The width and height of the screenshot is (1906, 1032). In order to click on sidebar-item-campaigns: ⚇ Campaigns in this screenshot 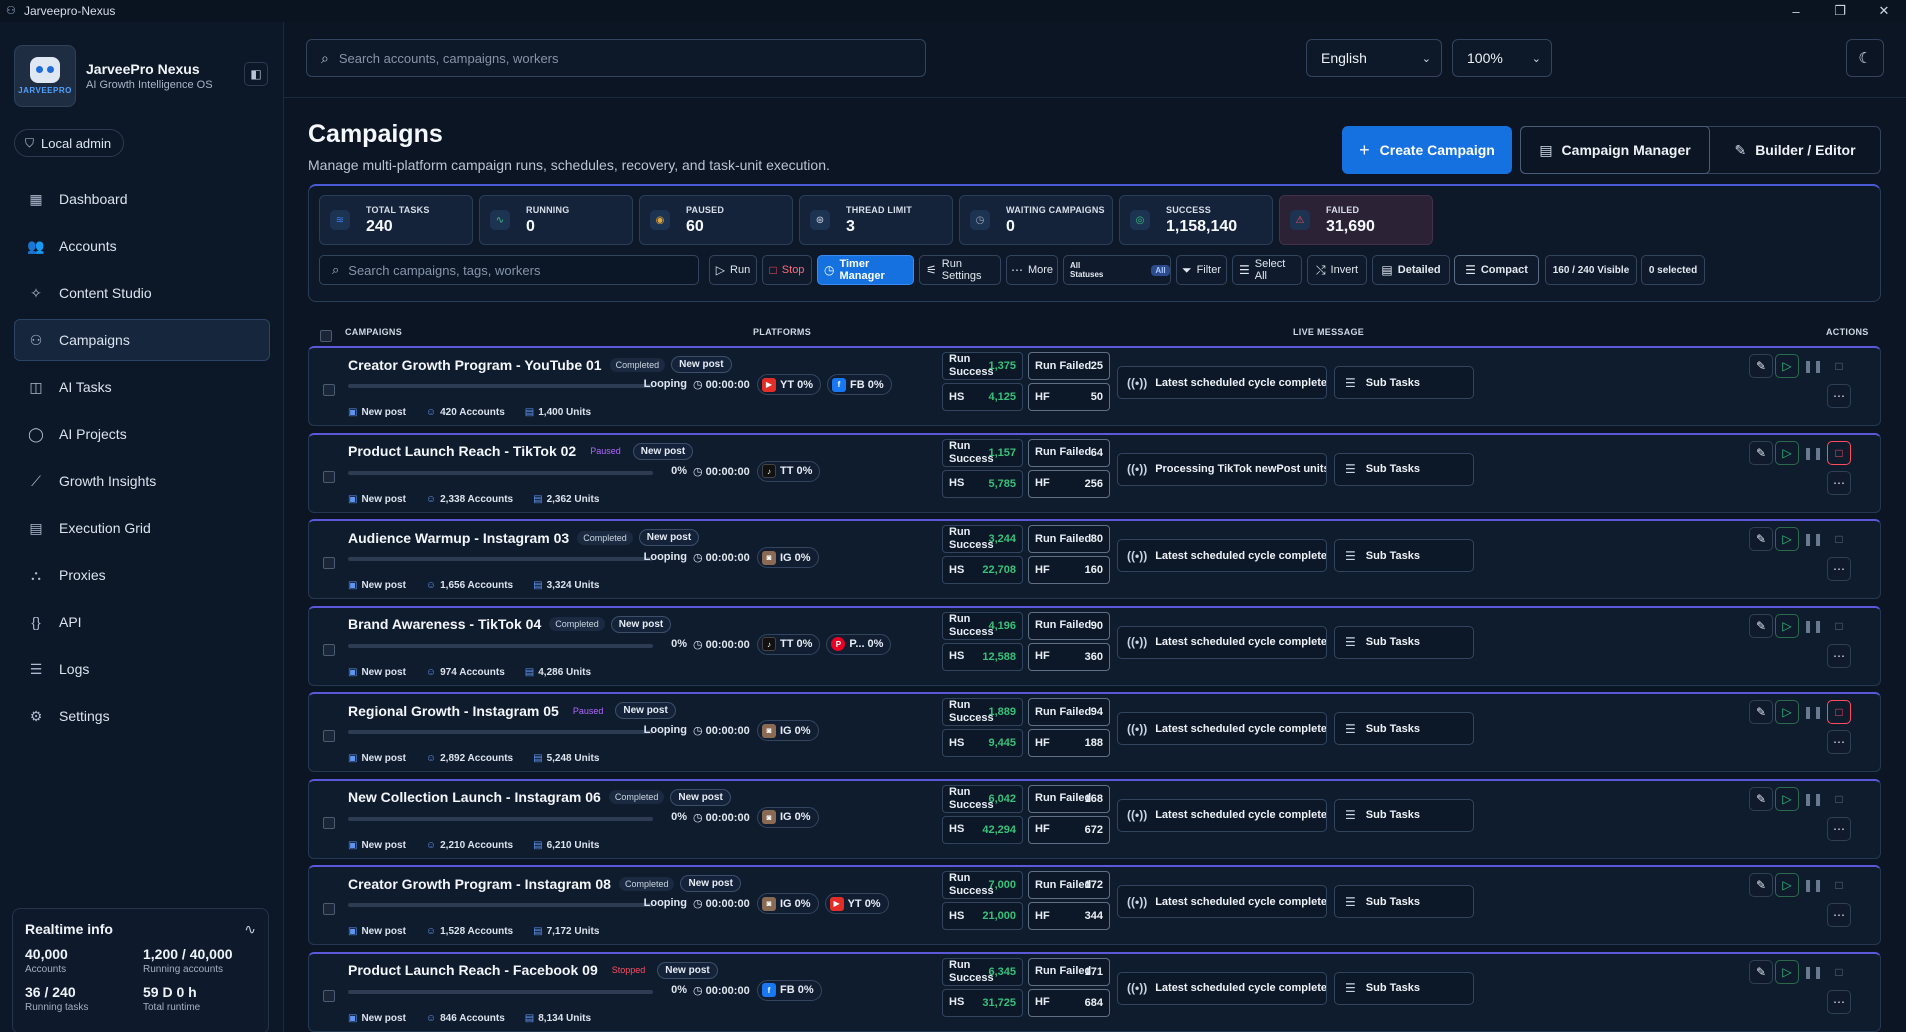, I will do `click(142, 340)`.